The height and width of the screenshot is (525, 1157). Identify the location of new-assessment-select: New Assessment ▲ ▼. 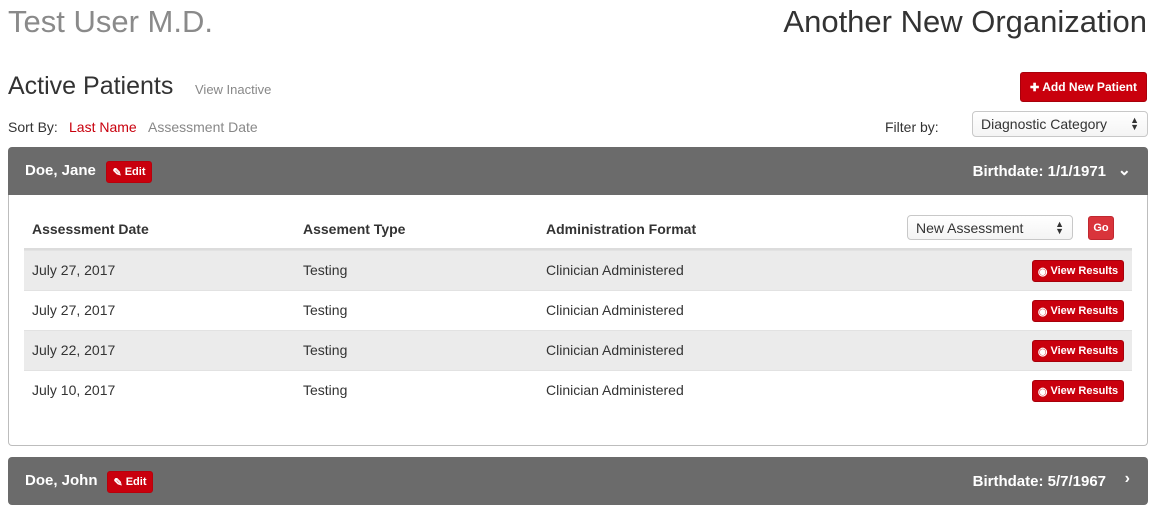
(990, 227).